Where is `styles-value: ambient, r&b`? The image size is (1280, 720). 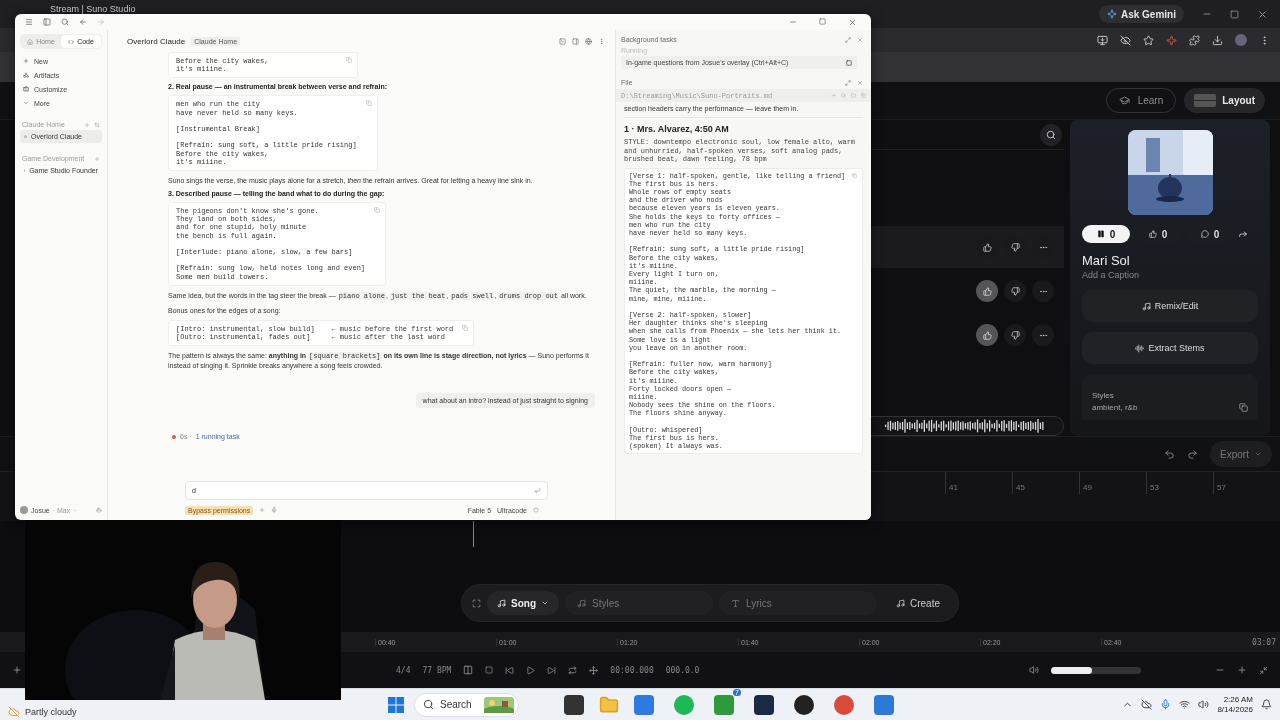 styles-value: ambient, r&b is located at coordinates (1115, 407).